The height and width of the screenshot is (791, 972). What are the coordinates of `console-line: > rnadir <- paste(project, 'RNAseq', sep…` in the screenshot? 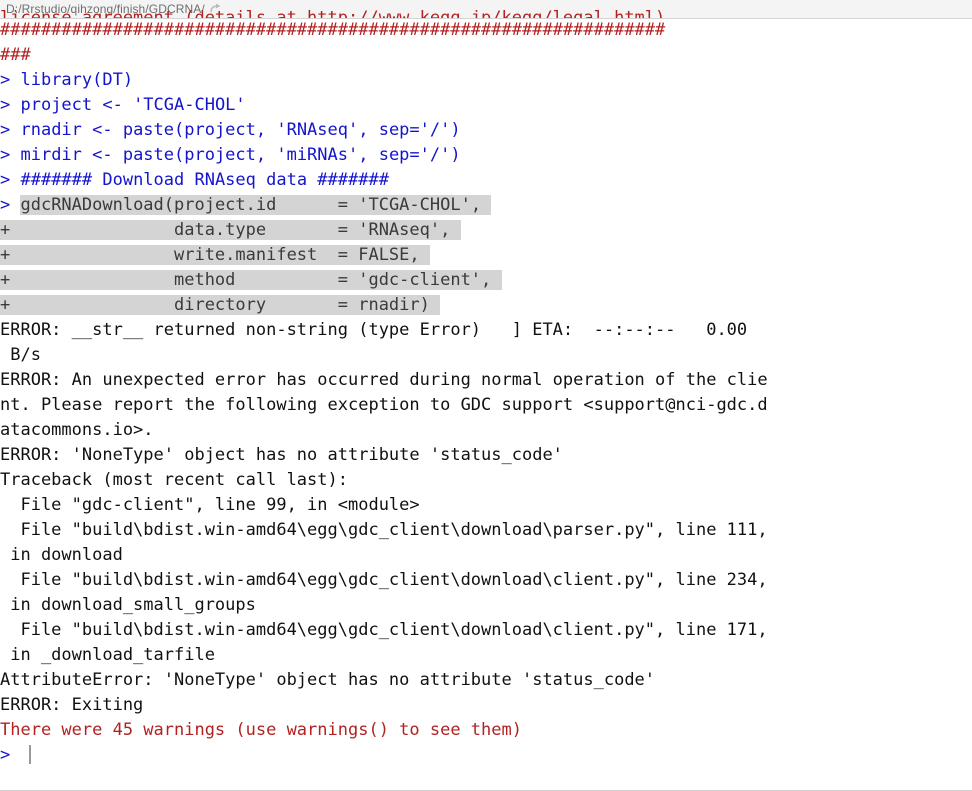 It's located at (486, 130).